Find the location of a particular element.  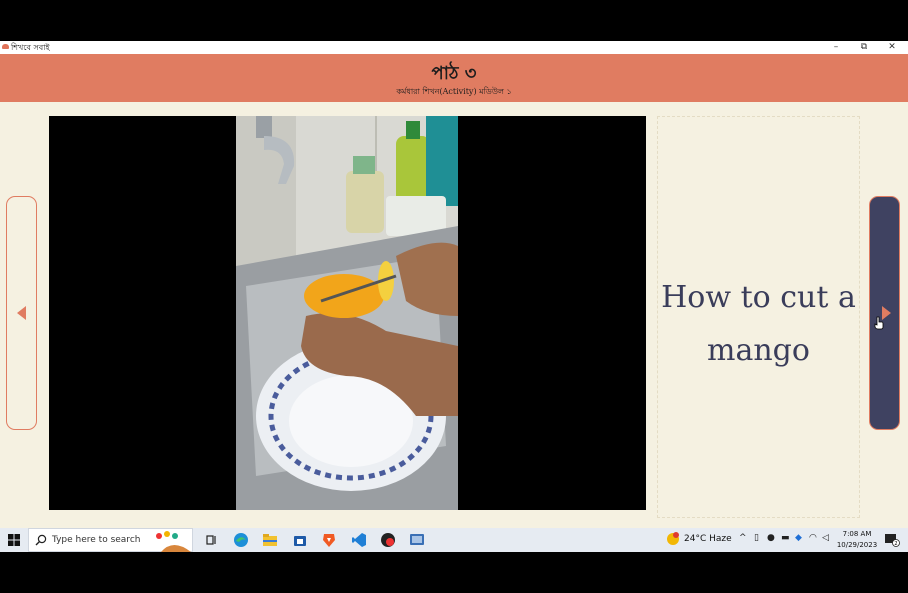

edge-icon is located at coordinates (241, 540).